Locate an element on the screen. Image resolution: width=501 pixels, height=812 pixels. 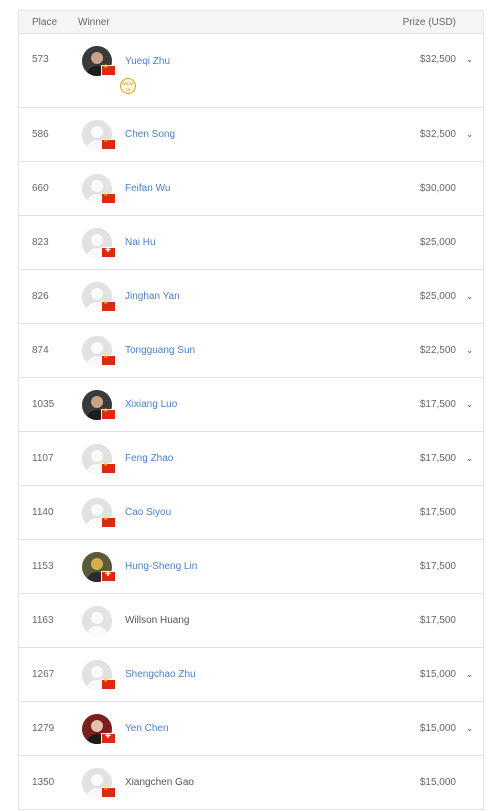
table-row: 826 Jinghan Yan $25,000⌄ is located at coordinates (251, 296).